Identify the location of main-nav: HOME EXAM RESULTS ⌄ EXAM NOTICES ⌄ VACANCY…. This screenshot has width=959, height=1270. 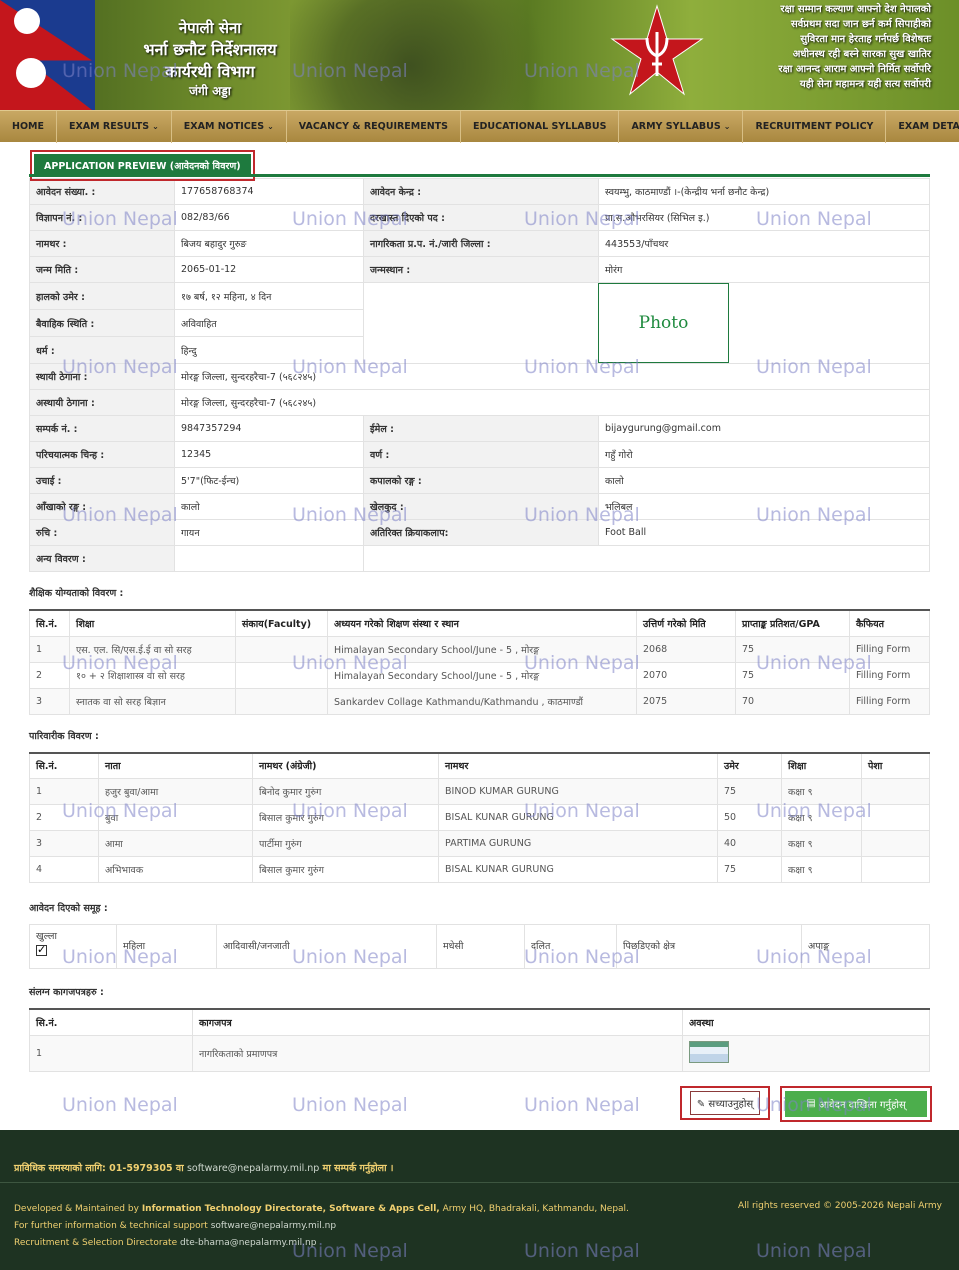
(479, 126).